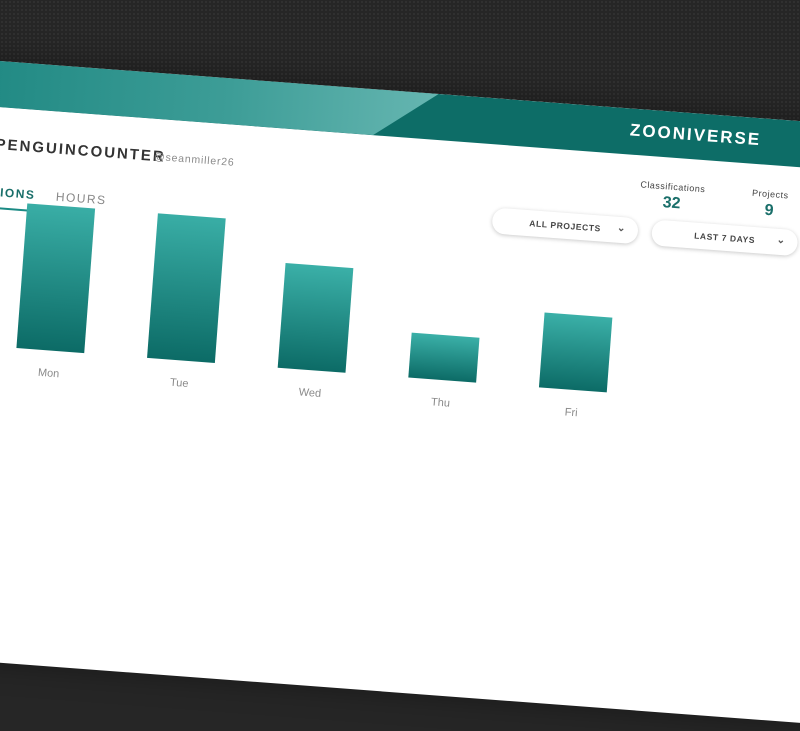 This screenshot has width=800, height=731. I want to click on x-tick-label: Tue, so click(179, 383).